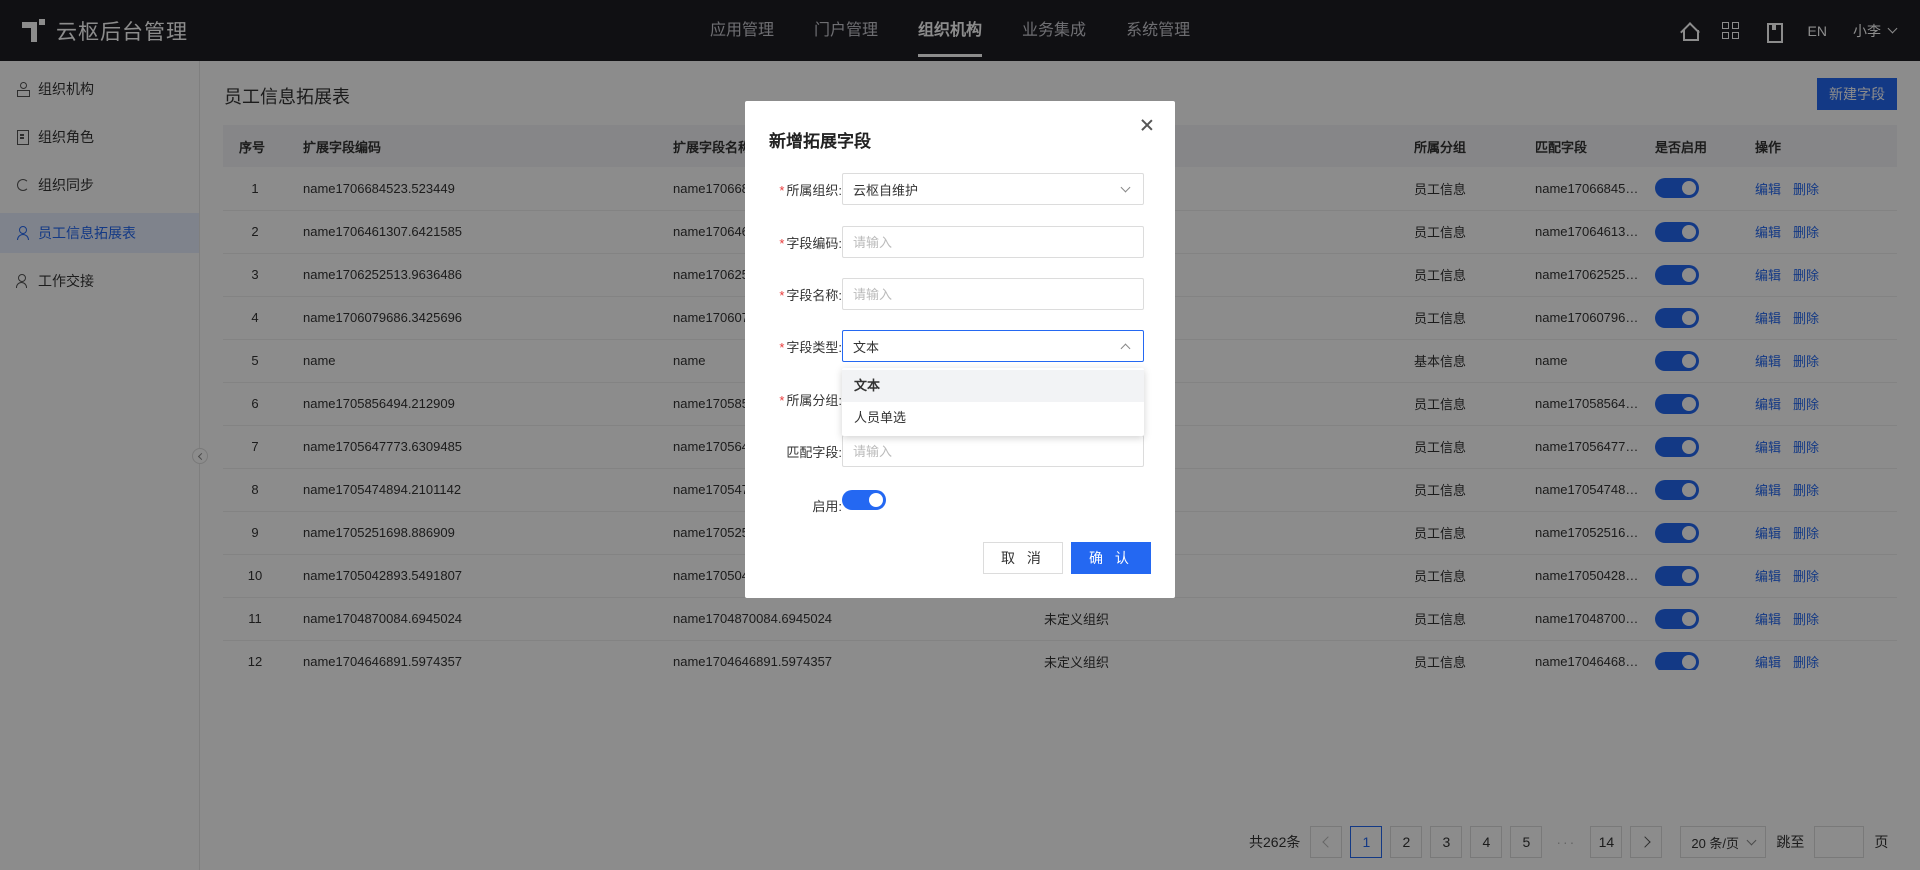 Image resolution: width=1920 pixels, height=870 pixels. What do you see at coordinates (1125, 348) in the screenshot?
I see `chevron-up-icon` at bounding box center [1125, 348].